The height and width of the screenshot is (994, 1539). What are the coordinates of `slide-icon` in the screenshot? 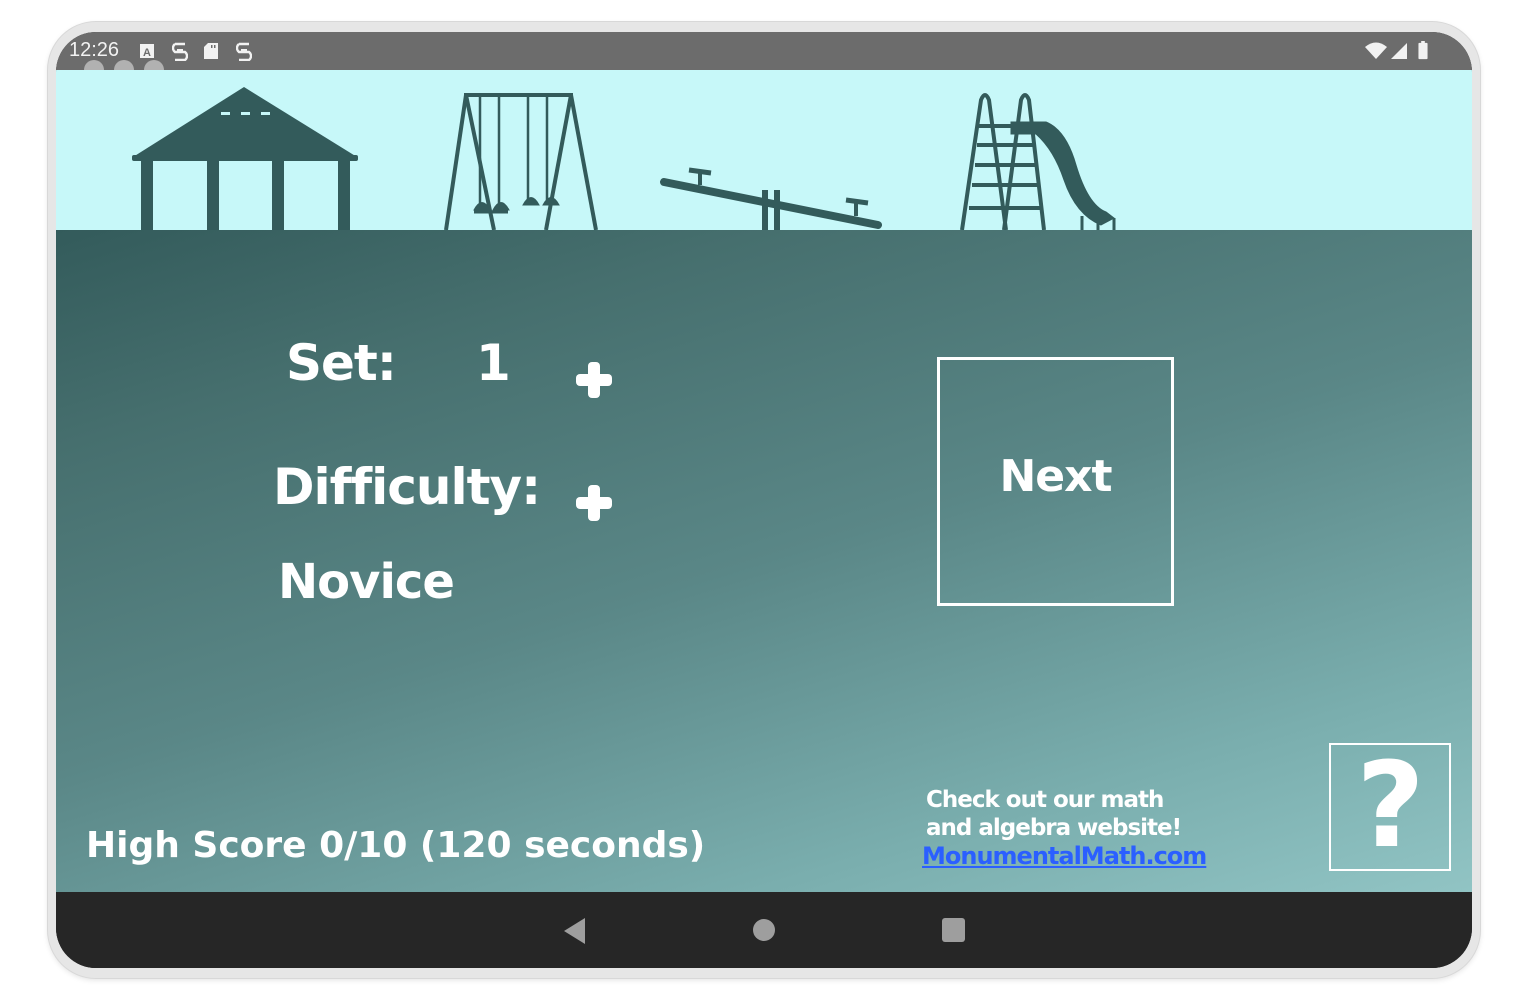 It's located at (1038, 161).